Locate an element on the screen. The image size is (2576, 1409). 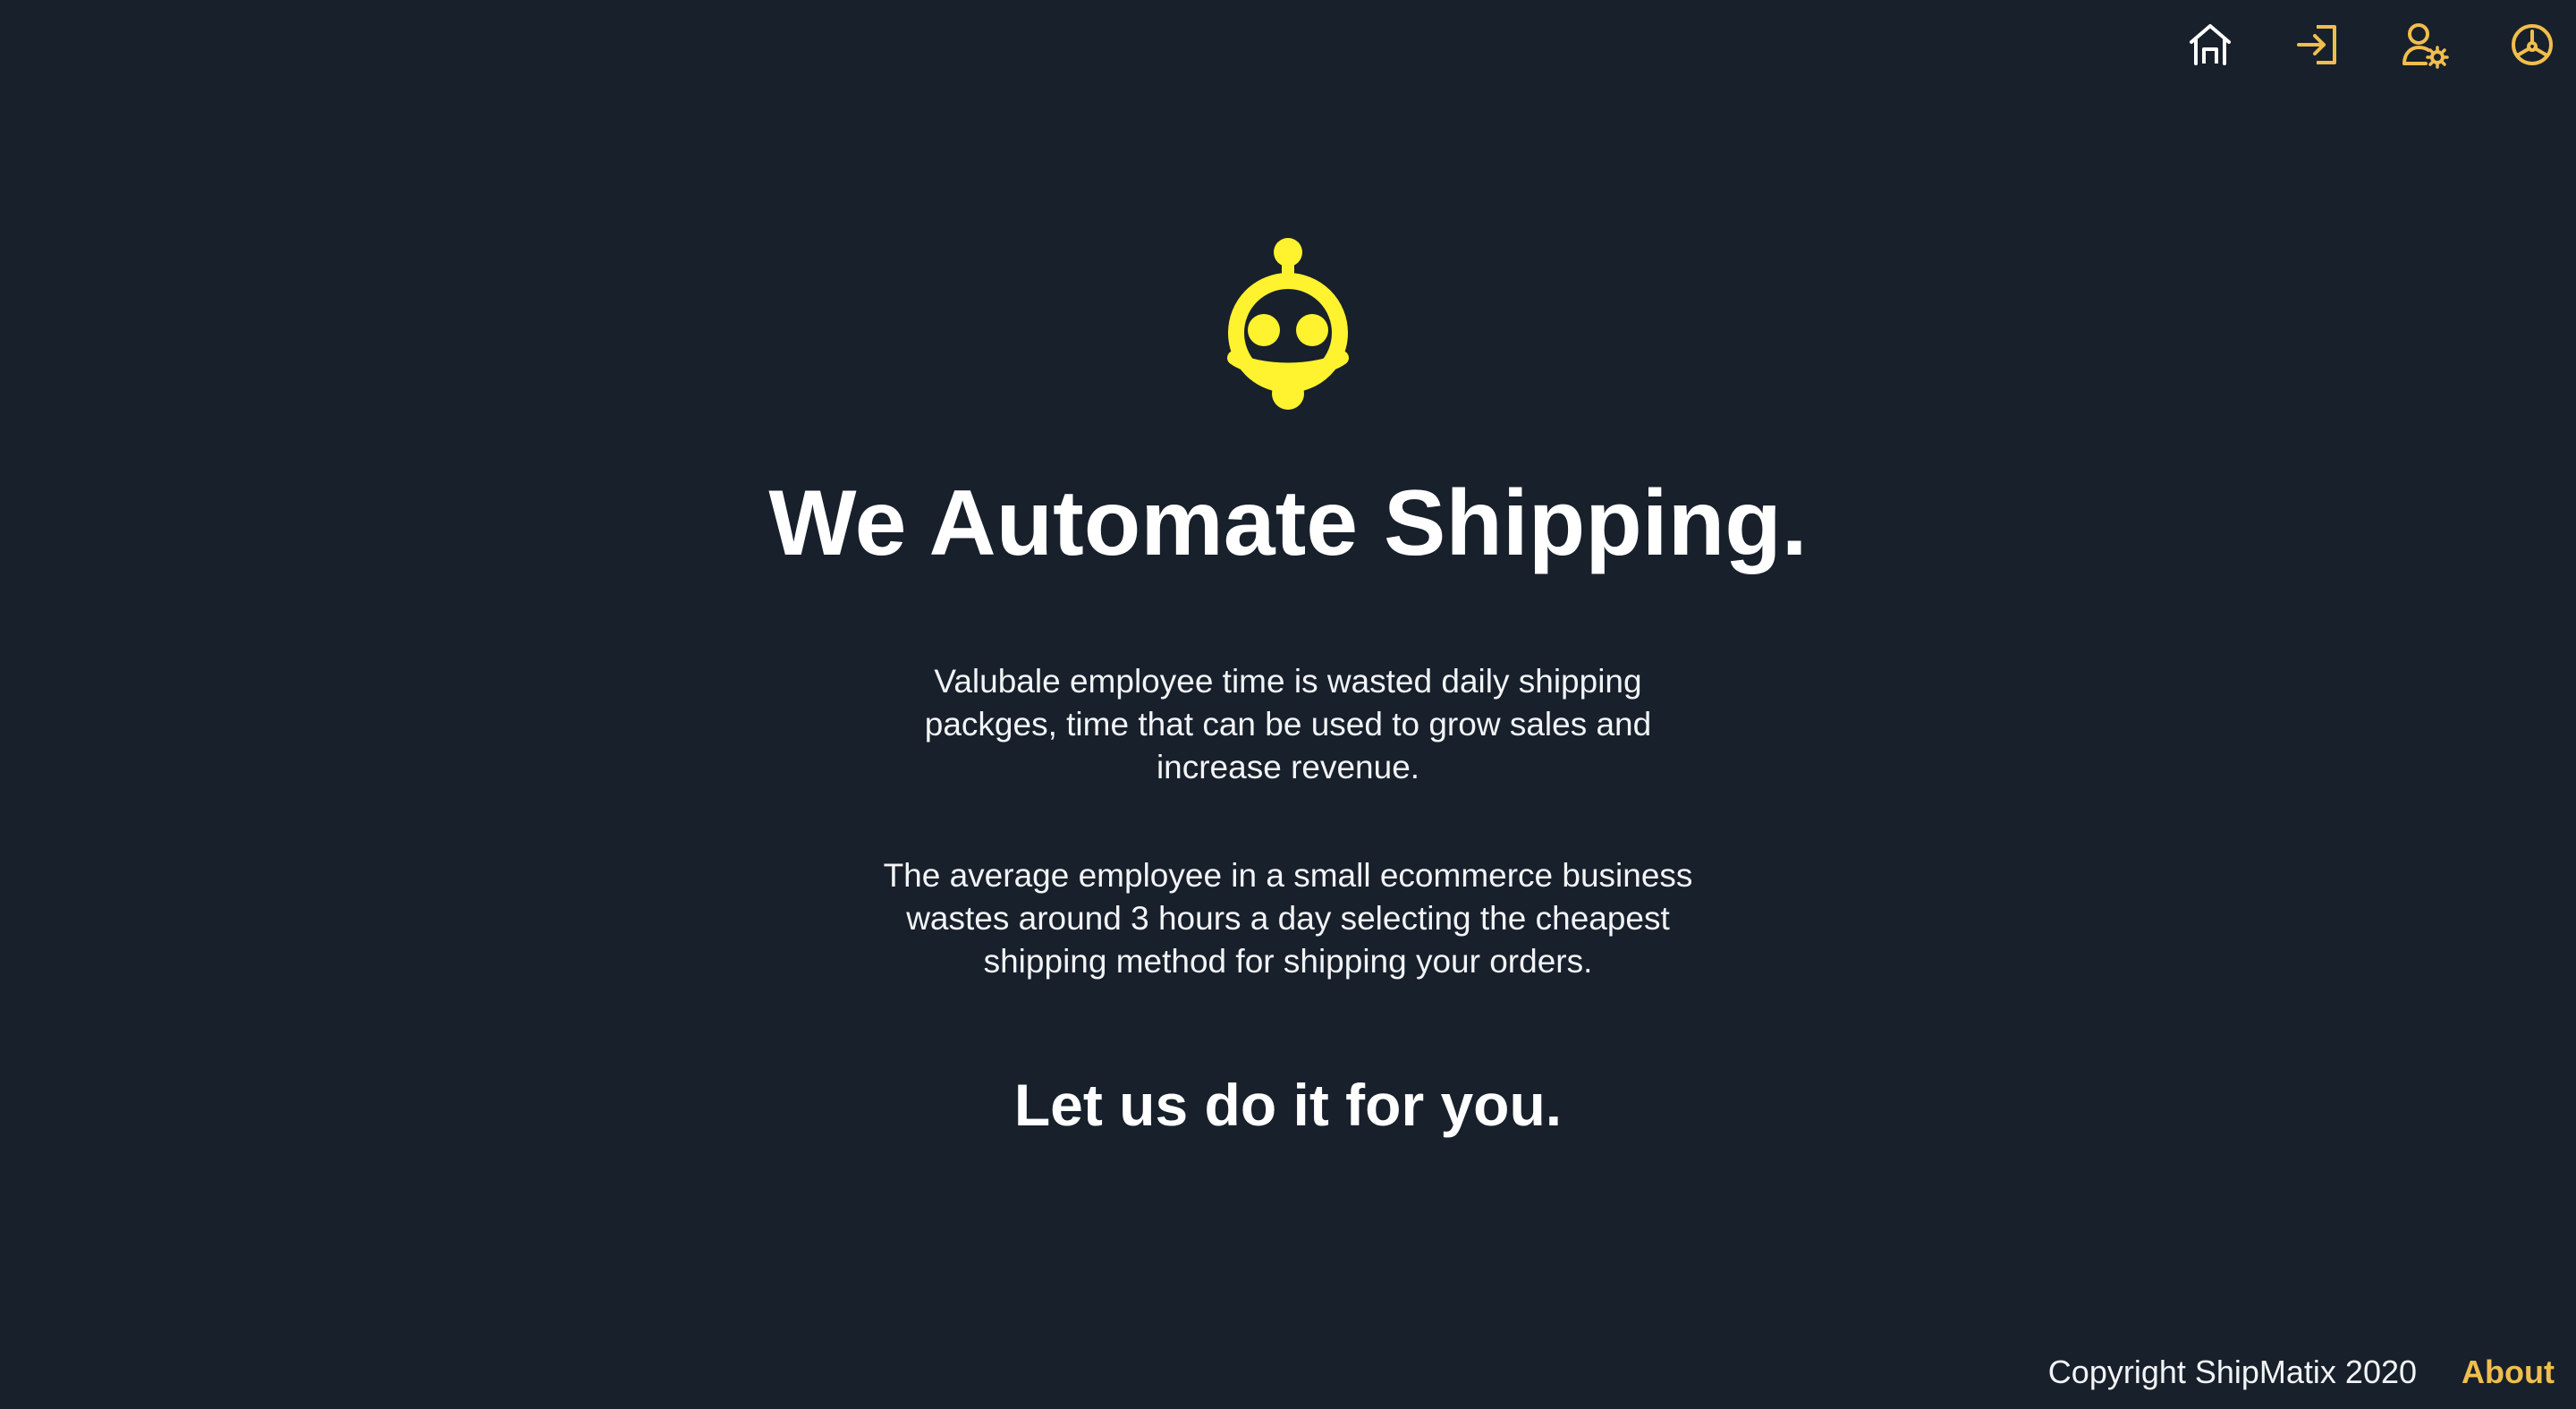
top-nav is located at coordinates (2371, 45).